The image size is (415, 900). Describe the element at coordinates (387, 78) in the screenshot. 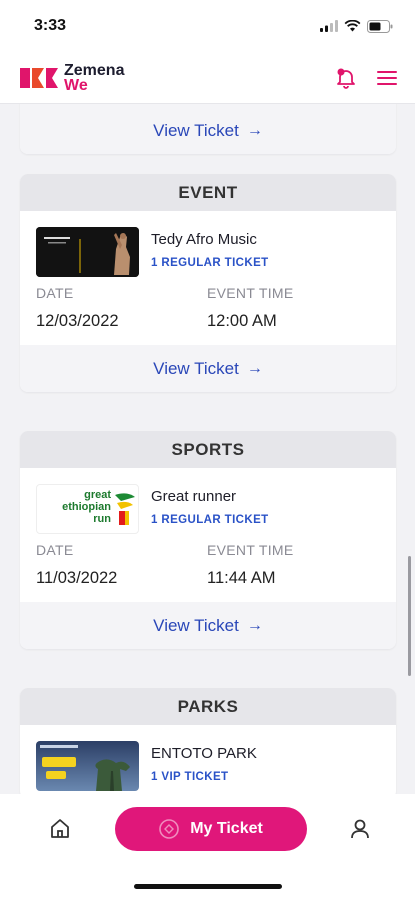

I see `menu-icon` at that location.